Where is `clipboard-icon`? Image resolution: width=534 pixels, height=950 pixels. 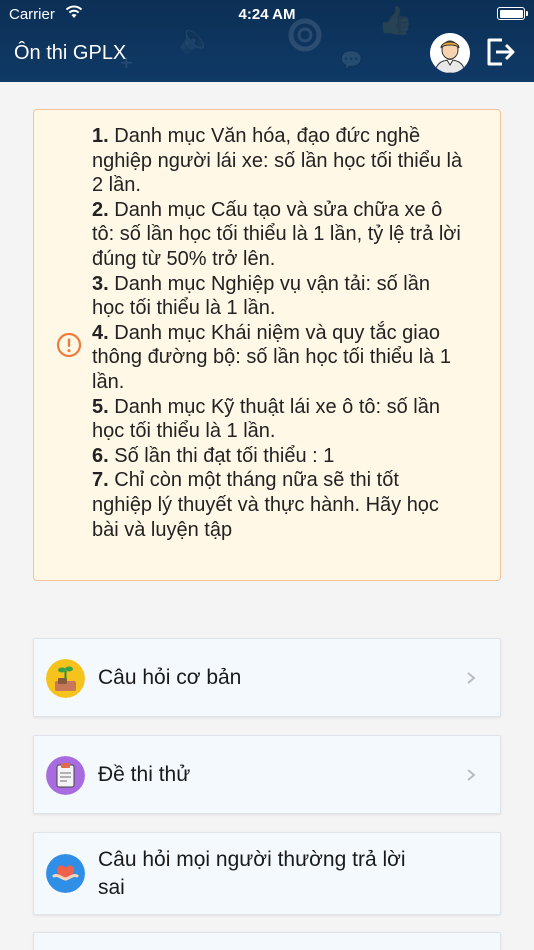
clipboard-icon is located at coordinates (65, 775).